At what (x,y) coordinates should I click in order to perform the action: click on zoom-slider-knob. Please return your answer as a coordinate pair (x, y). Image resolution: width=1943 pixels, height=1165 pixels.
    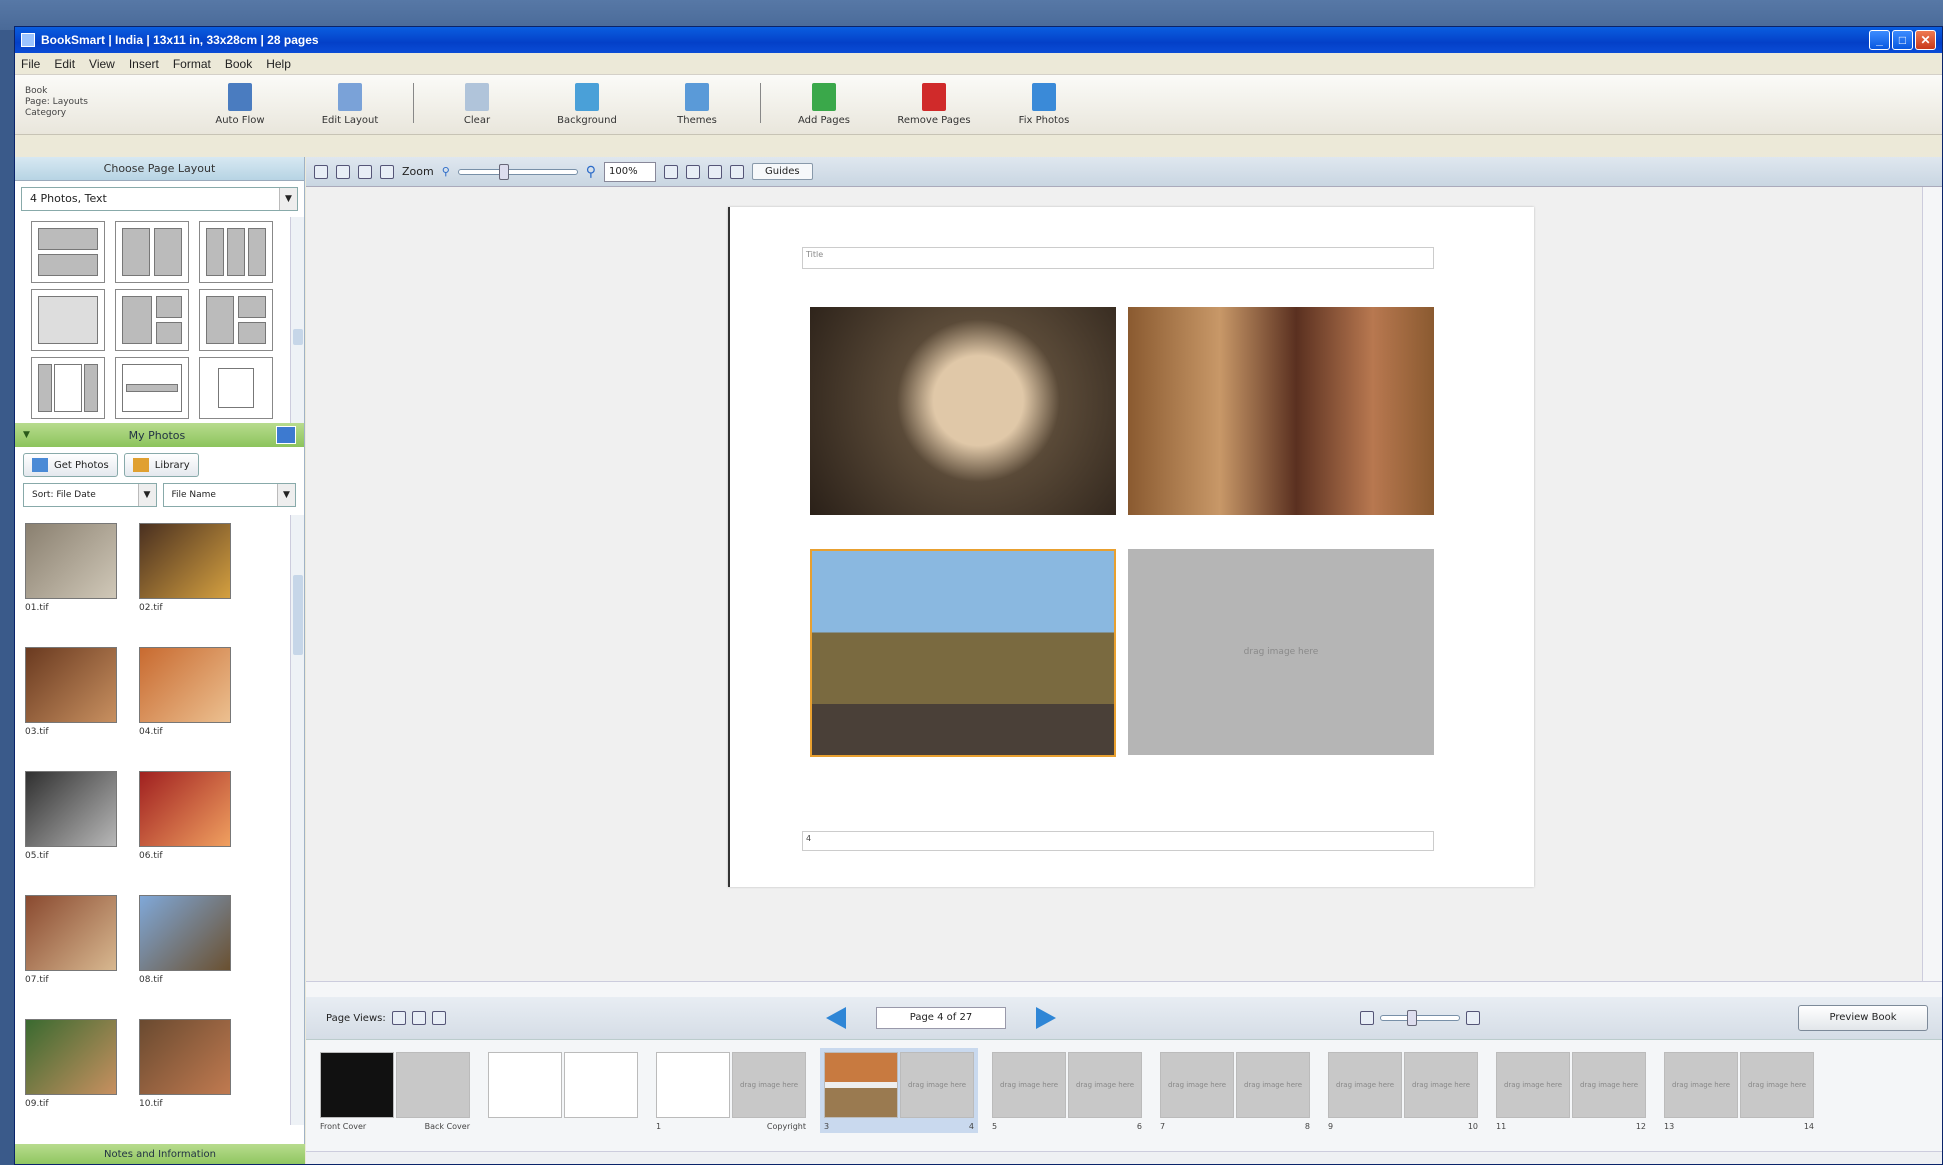
    Looking at the image, I should click on (503, 171).